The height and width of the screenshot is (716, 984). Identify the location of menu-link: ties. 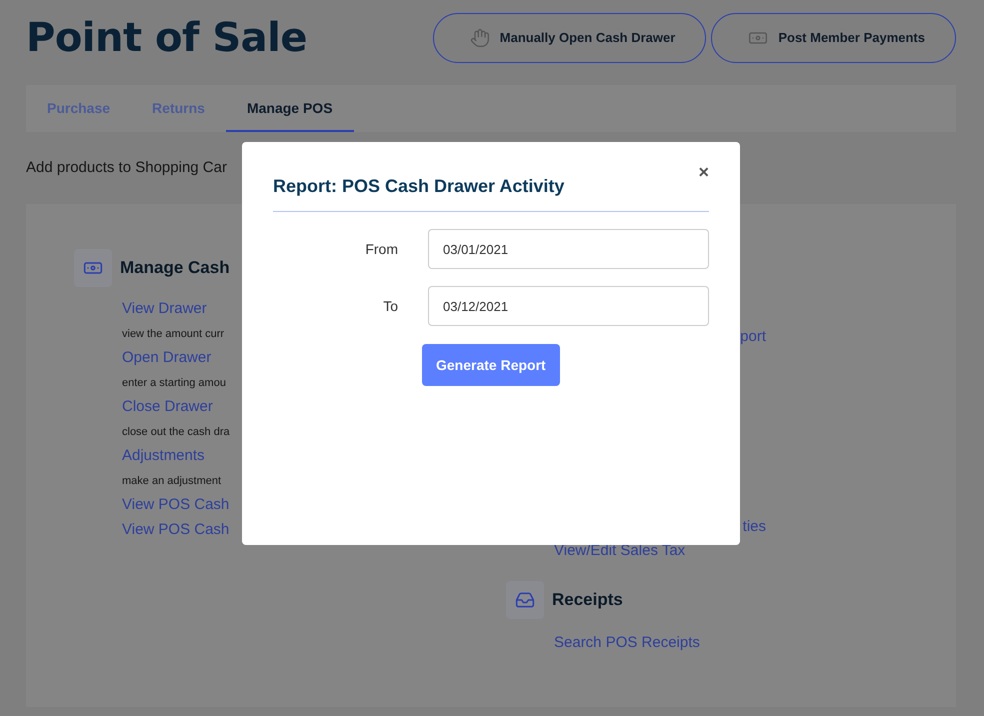
(754, 527).